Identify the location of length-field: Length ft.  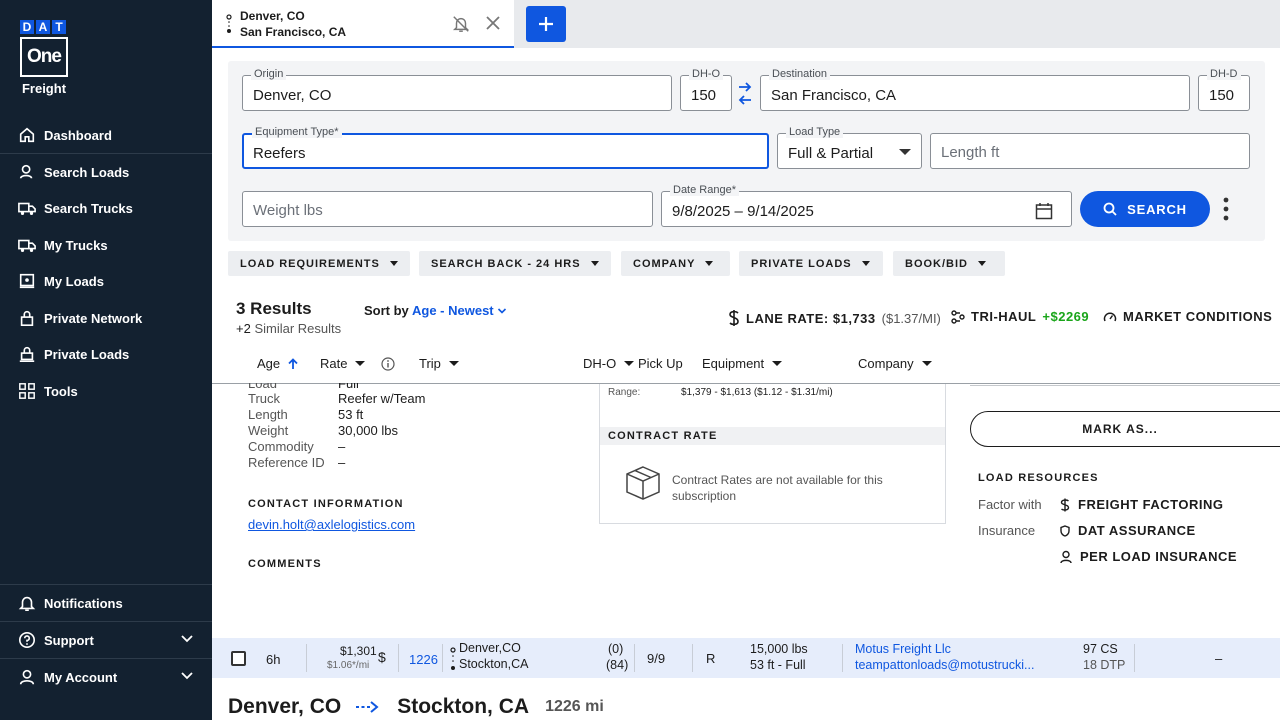
(1090, 151).